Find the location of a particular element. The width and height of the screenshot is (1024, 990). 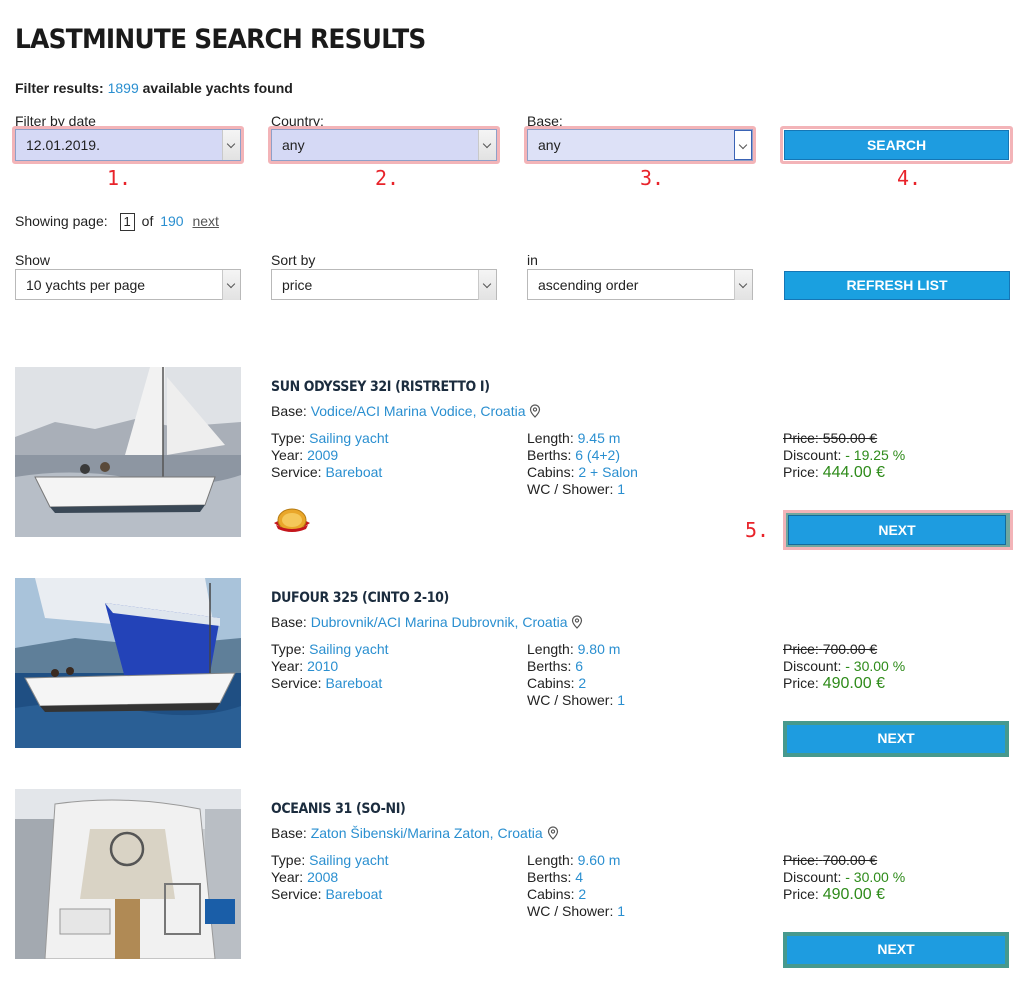

sort-by-value: price is located at coordinates (297, 285).